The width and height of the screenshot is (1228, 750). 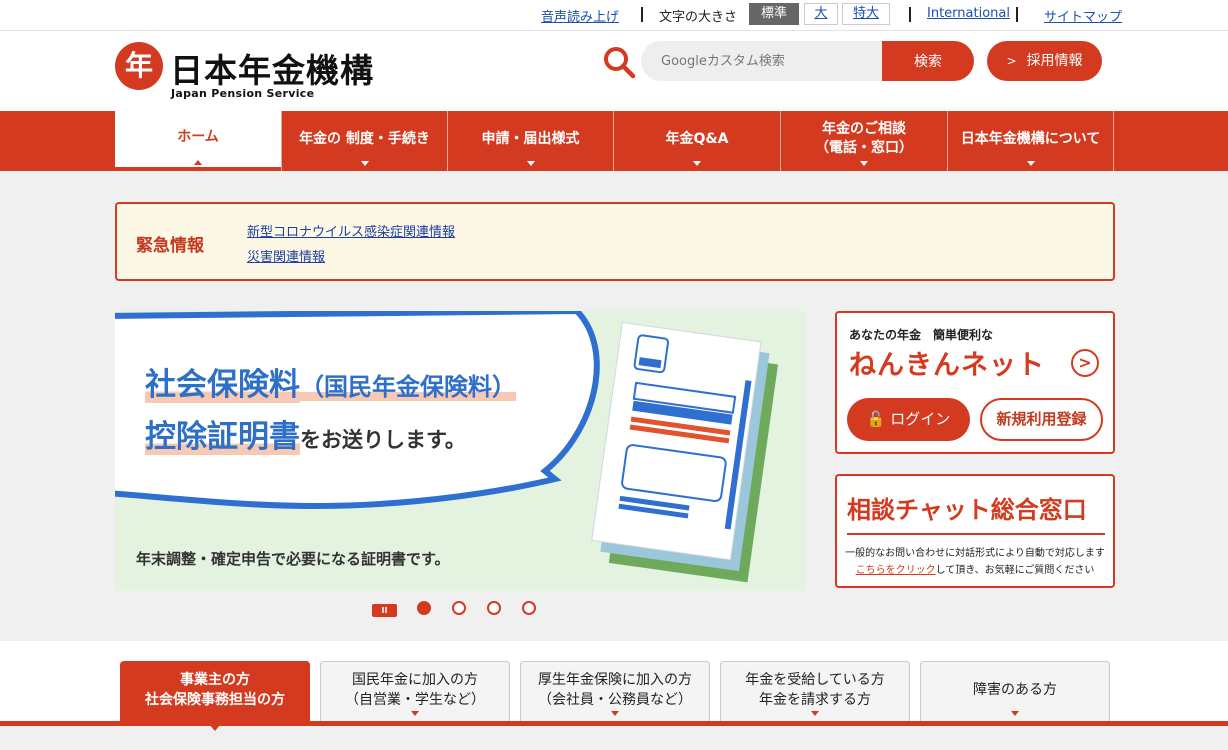 What do you see at coordinates (975, 553) in the screenshot?
I see `chat-description: 一般的なお問い合わせに対話形式により自動で対応します` at bounding box center [975, 553].